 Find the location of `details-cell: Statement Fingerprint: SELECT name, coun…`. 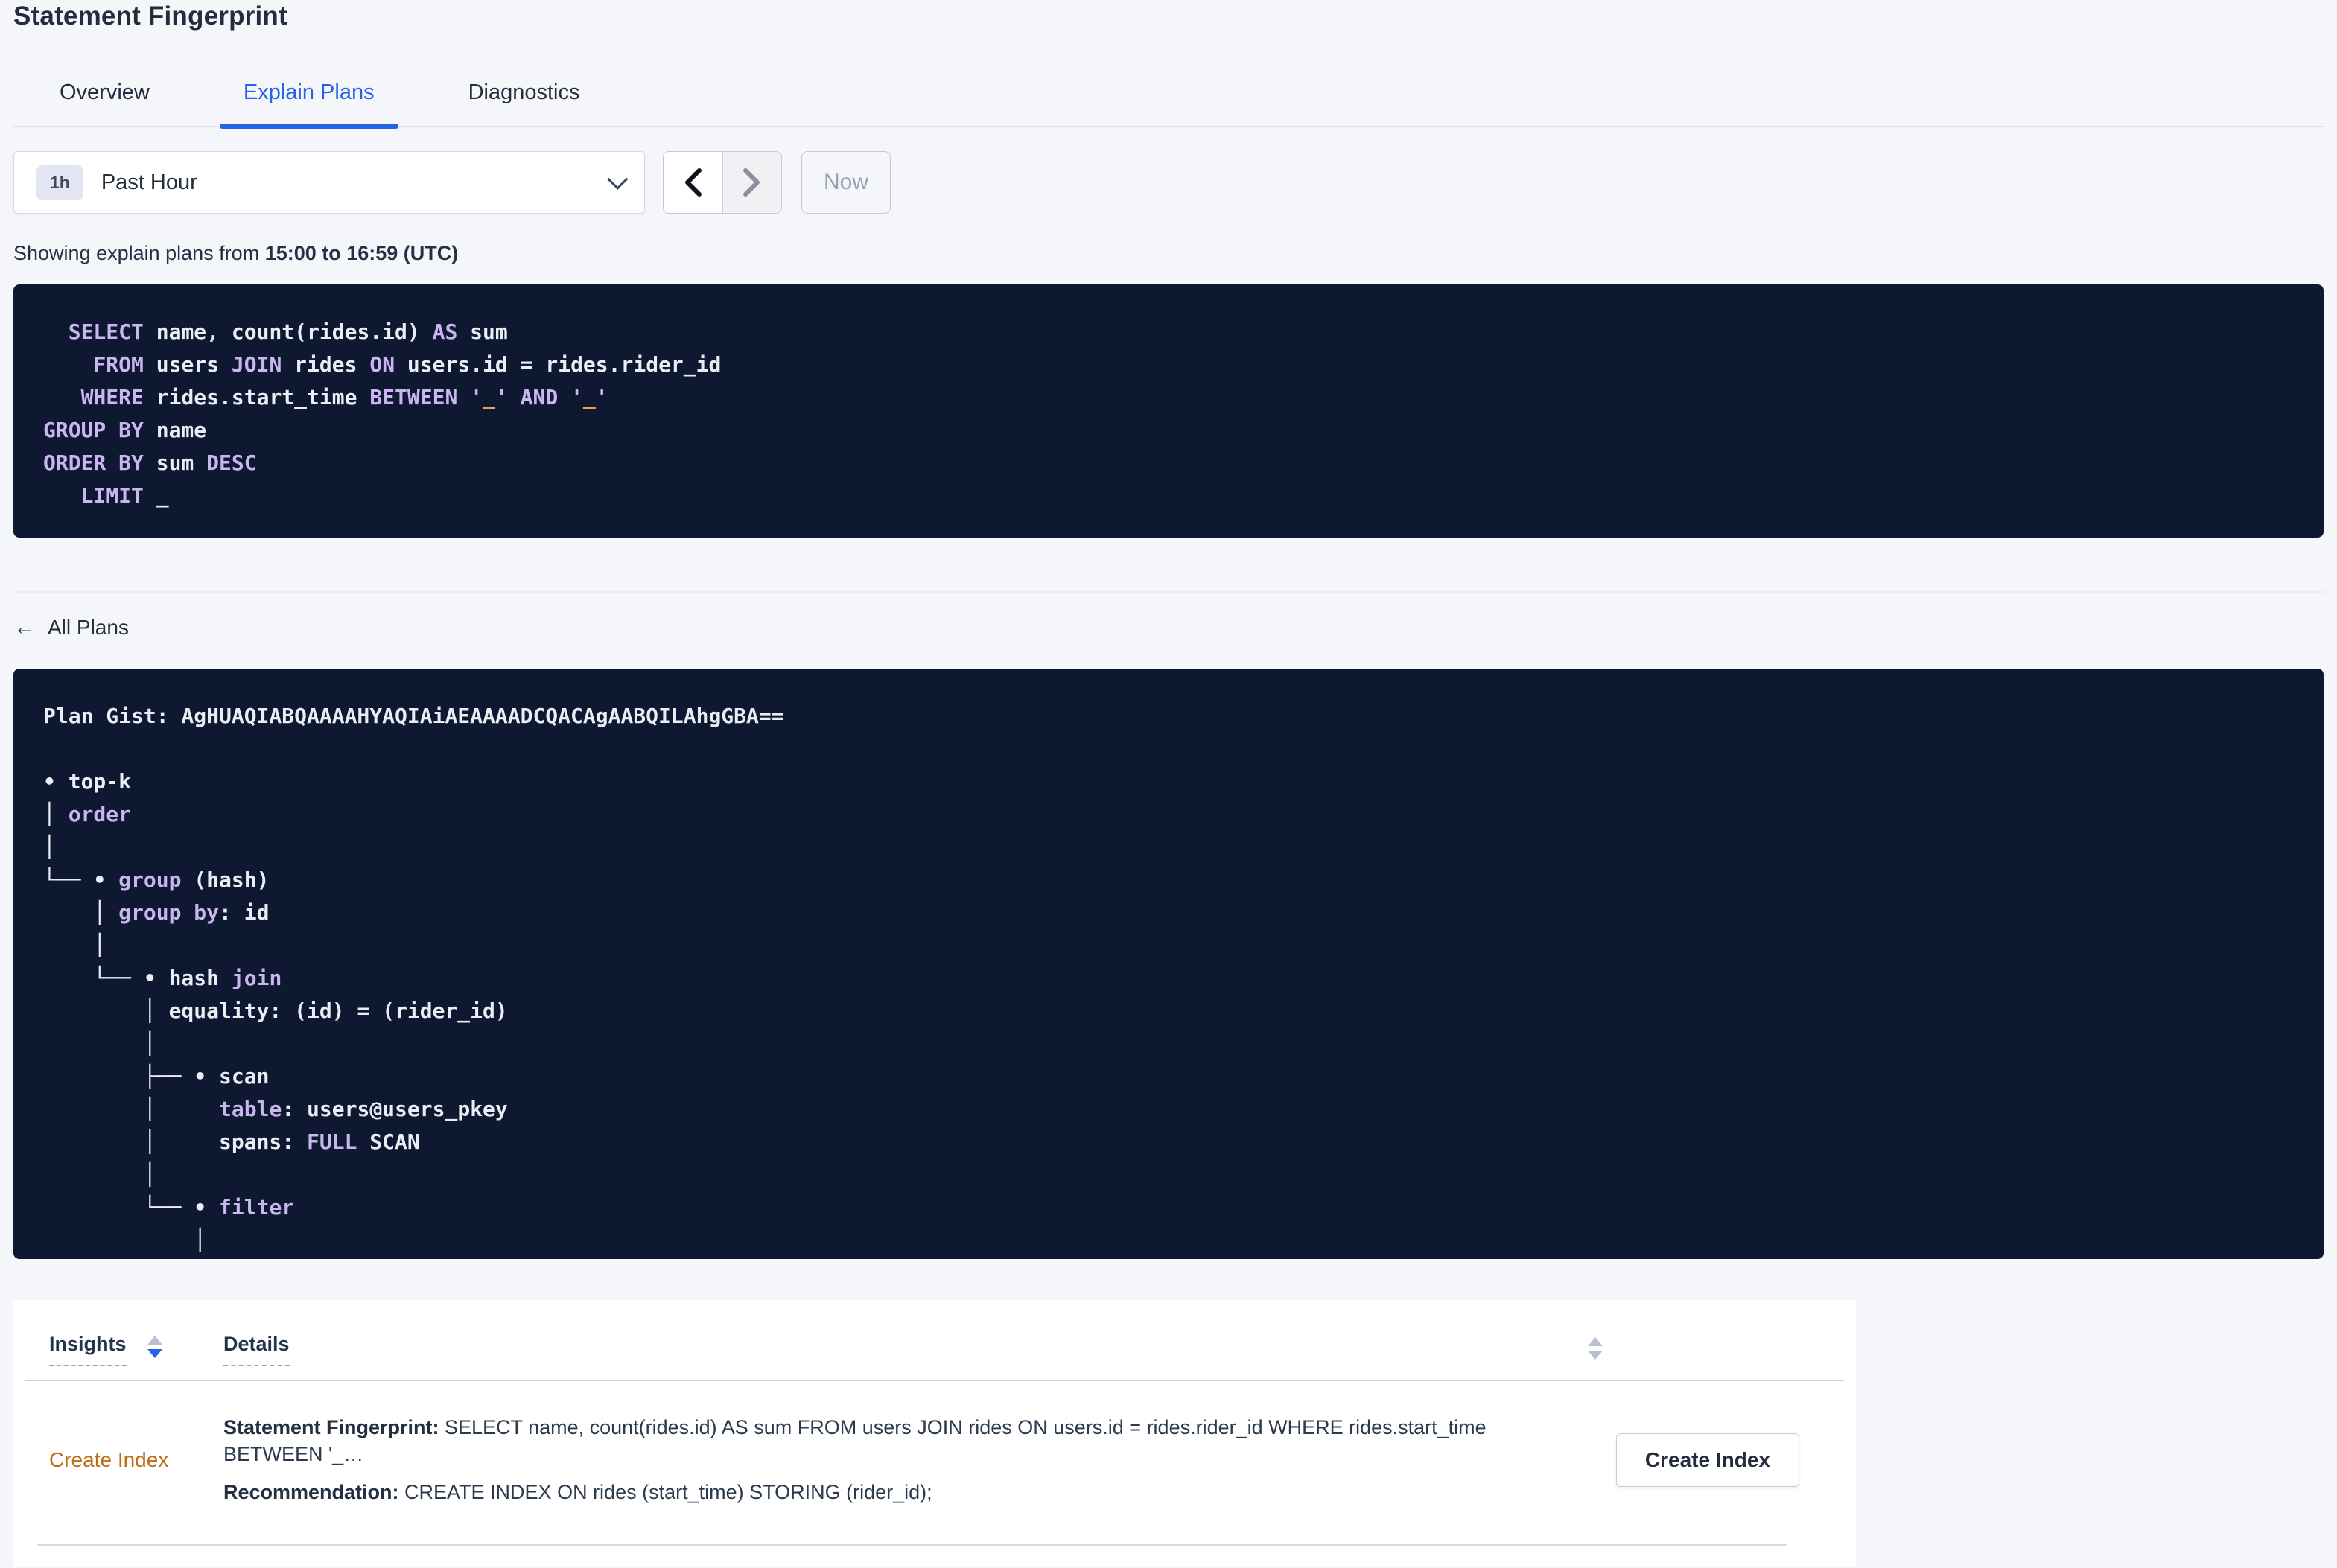

details-cell: Statement Fingerprint: SELECT name, coun… is located at coordinates (904, 1459).